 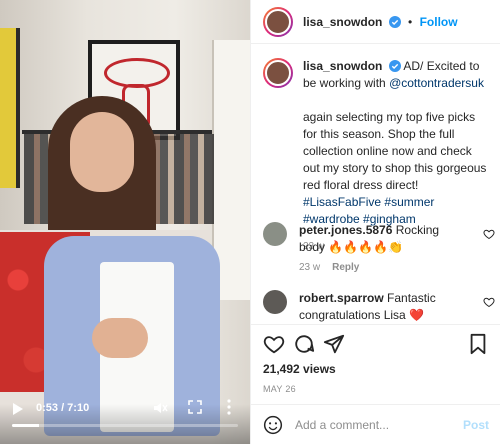 What do you see at coordinates (342, 66) in the screenshot?
I see `caption-username: lisa_snowdon` at bounding box center [342, 66].